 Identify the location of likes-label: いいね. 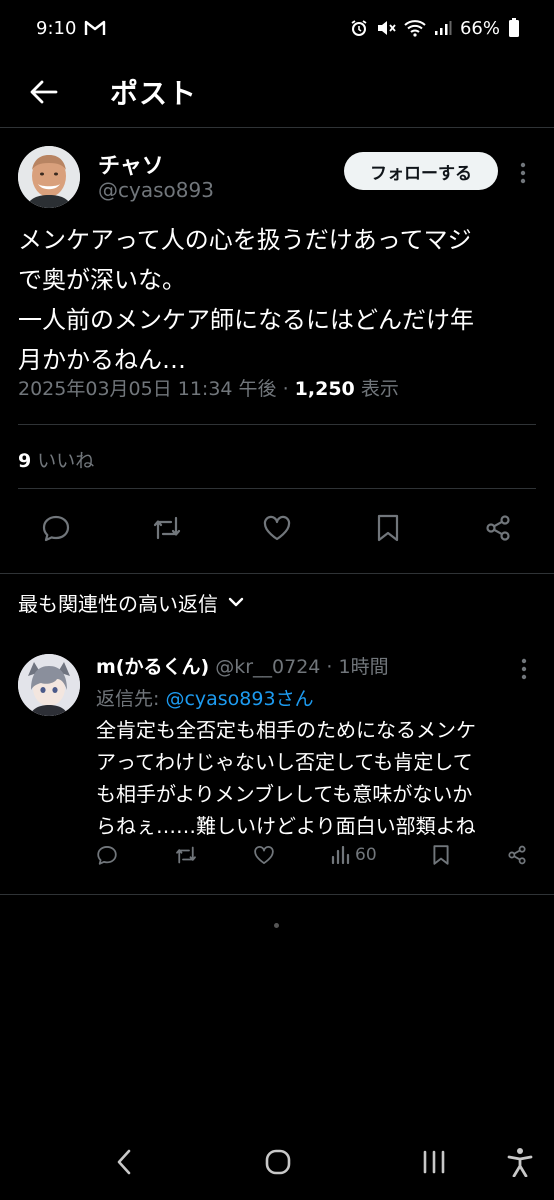
(66, 461).